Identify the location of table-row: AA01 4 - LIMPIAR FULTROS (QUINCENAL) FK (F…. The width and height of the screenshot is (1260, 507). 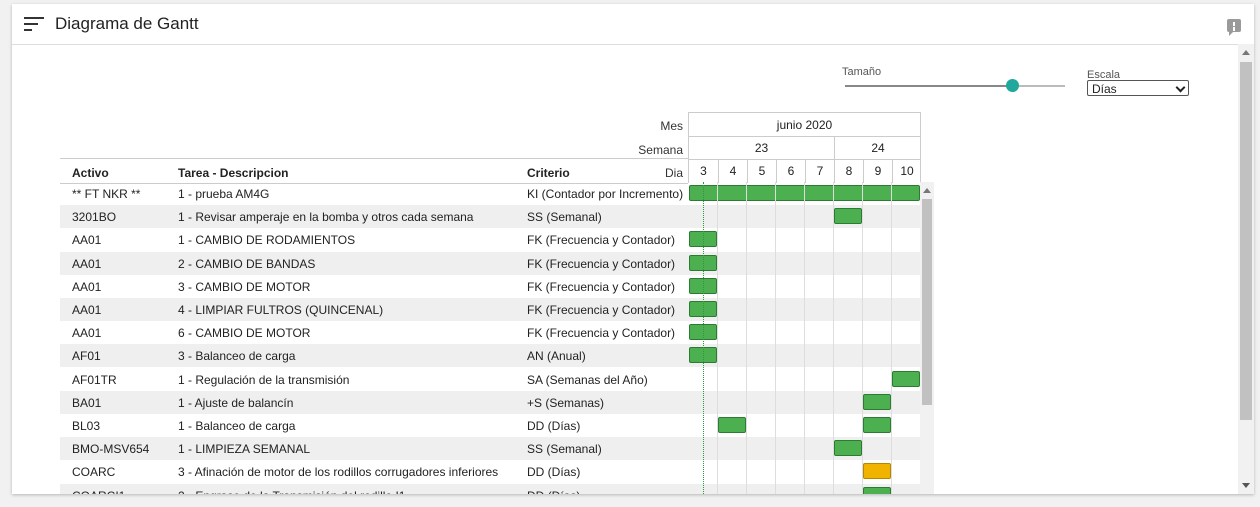
(490, 309).